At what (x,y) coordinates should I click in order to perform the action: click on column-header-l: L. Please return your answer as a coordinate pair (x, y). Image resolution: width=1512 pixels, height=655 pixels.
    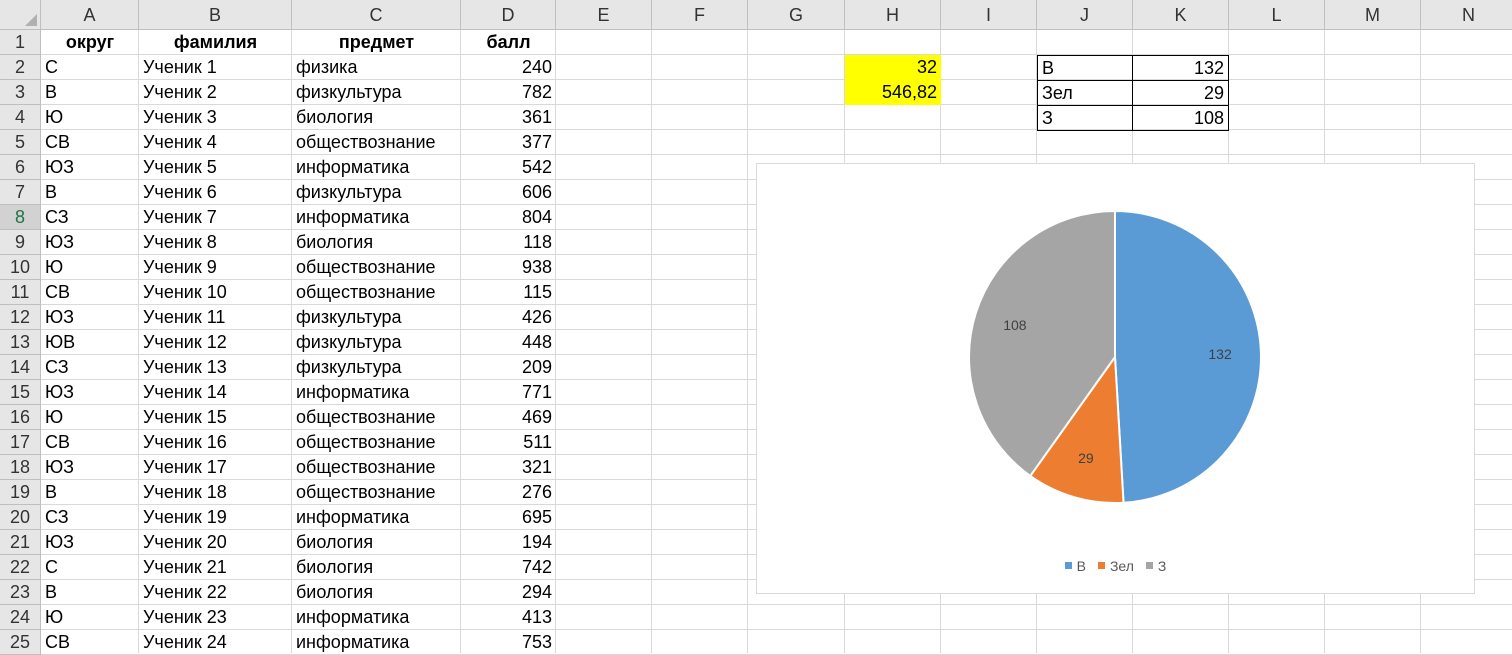
    Looking at the image, I should click on (1277, 15).